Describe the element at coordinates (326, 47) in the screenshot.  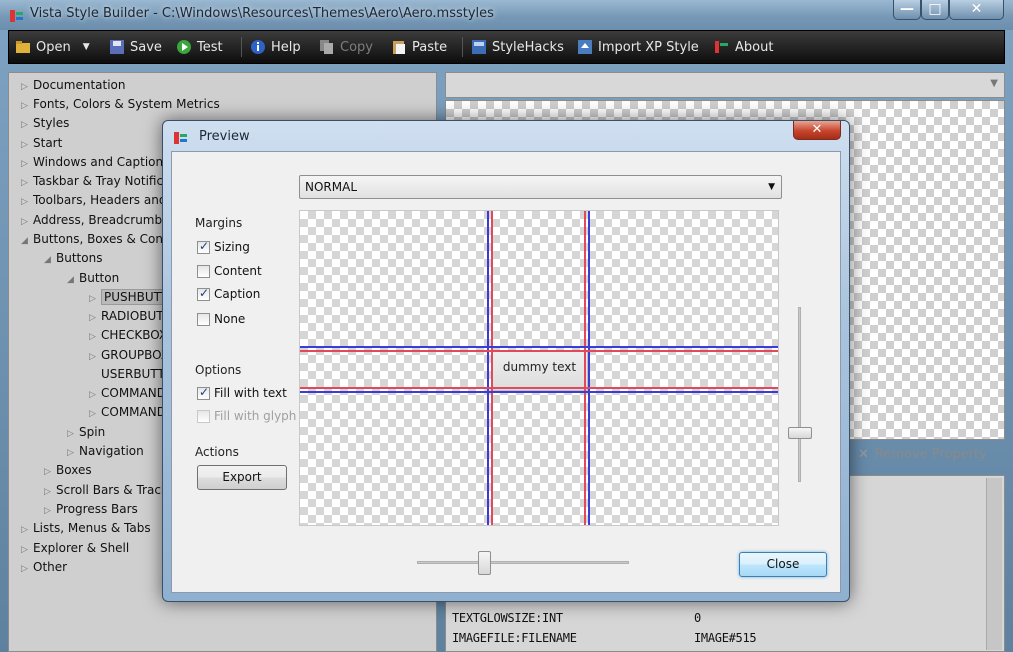
I see `copy-icon` at that location.